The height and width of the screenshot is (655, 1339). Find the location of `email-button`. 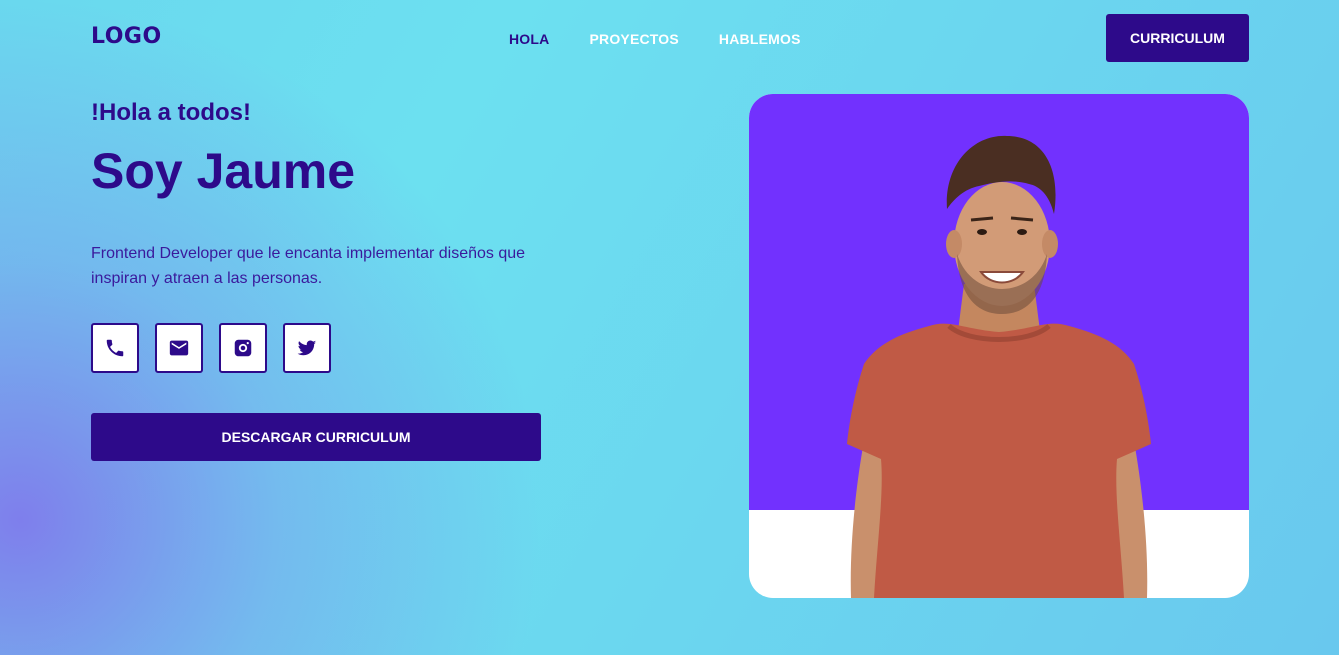

email-button is located at coordinates (179, 348).